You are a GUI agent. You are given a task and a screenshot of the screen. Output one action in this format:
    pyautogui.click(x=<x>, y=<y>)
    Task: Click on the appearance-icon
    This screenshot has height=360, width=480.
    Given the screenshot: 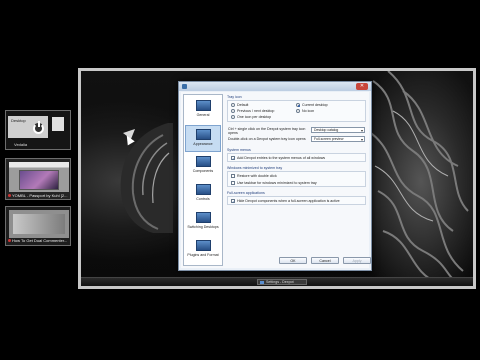 What is the action you would take?
    pyautogui.click(x=203, y=134)
    